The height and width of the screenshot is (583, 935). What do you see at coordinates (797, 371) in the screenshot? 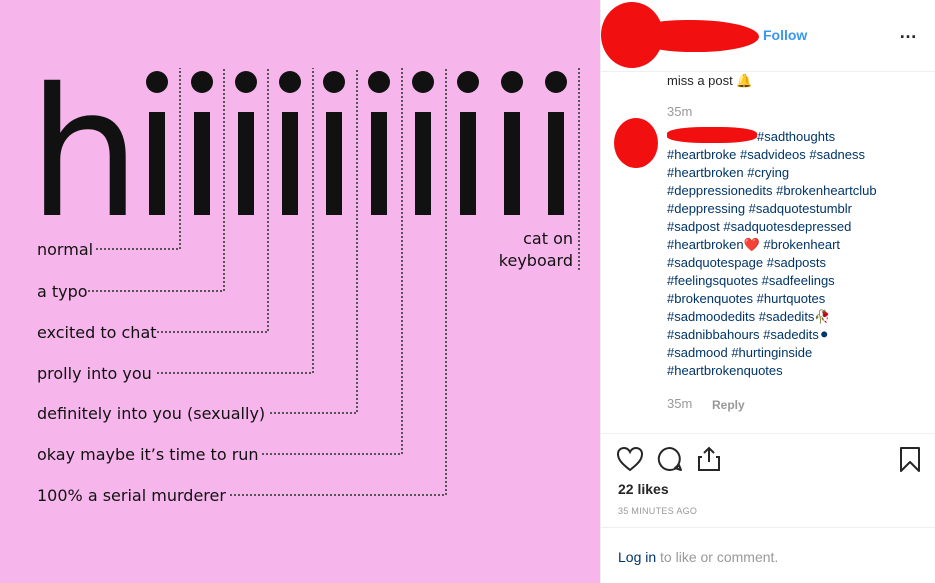
I see `hashtag-line: #heartbrokenquotes` at bounding box center [797, 371].